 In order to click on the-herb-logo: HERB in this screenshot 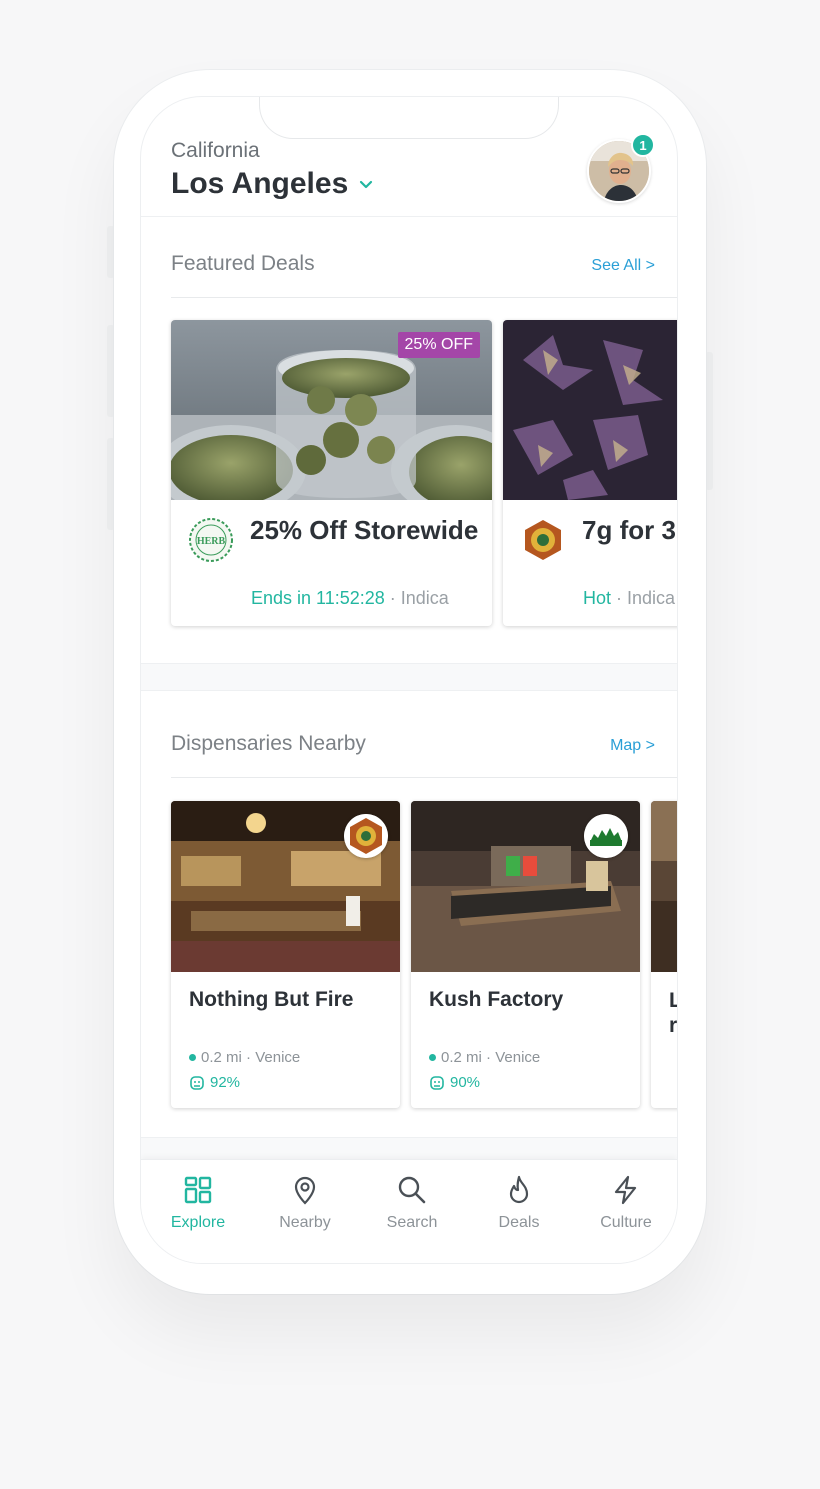, I will do `click(211, 540)`.